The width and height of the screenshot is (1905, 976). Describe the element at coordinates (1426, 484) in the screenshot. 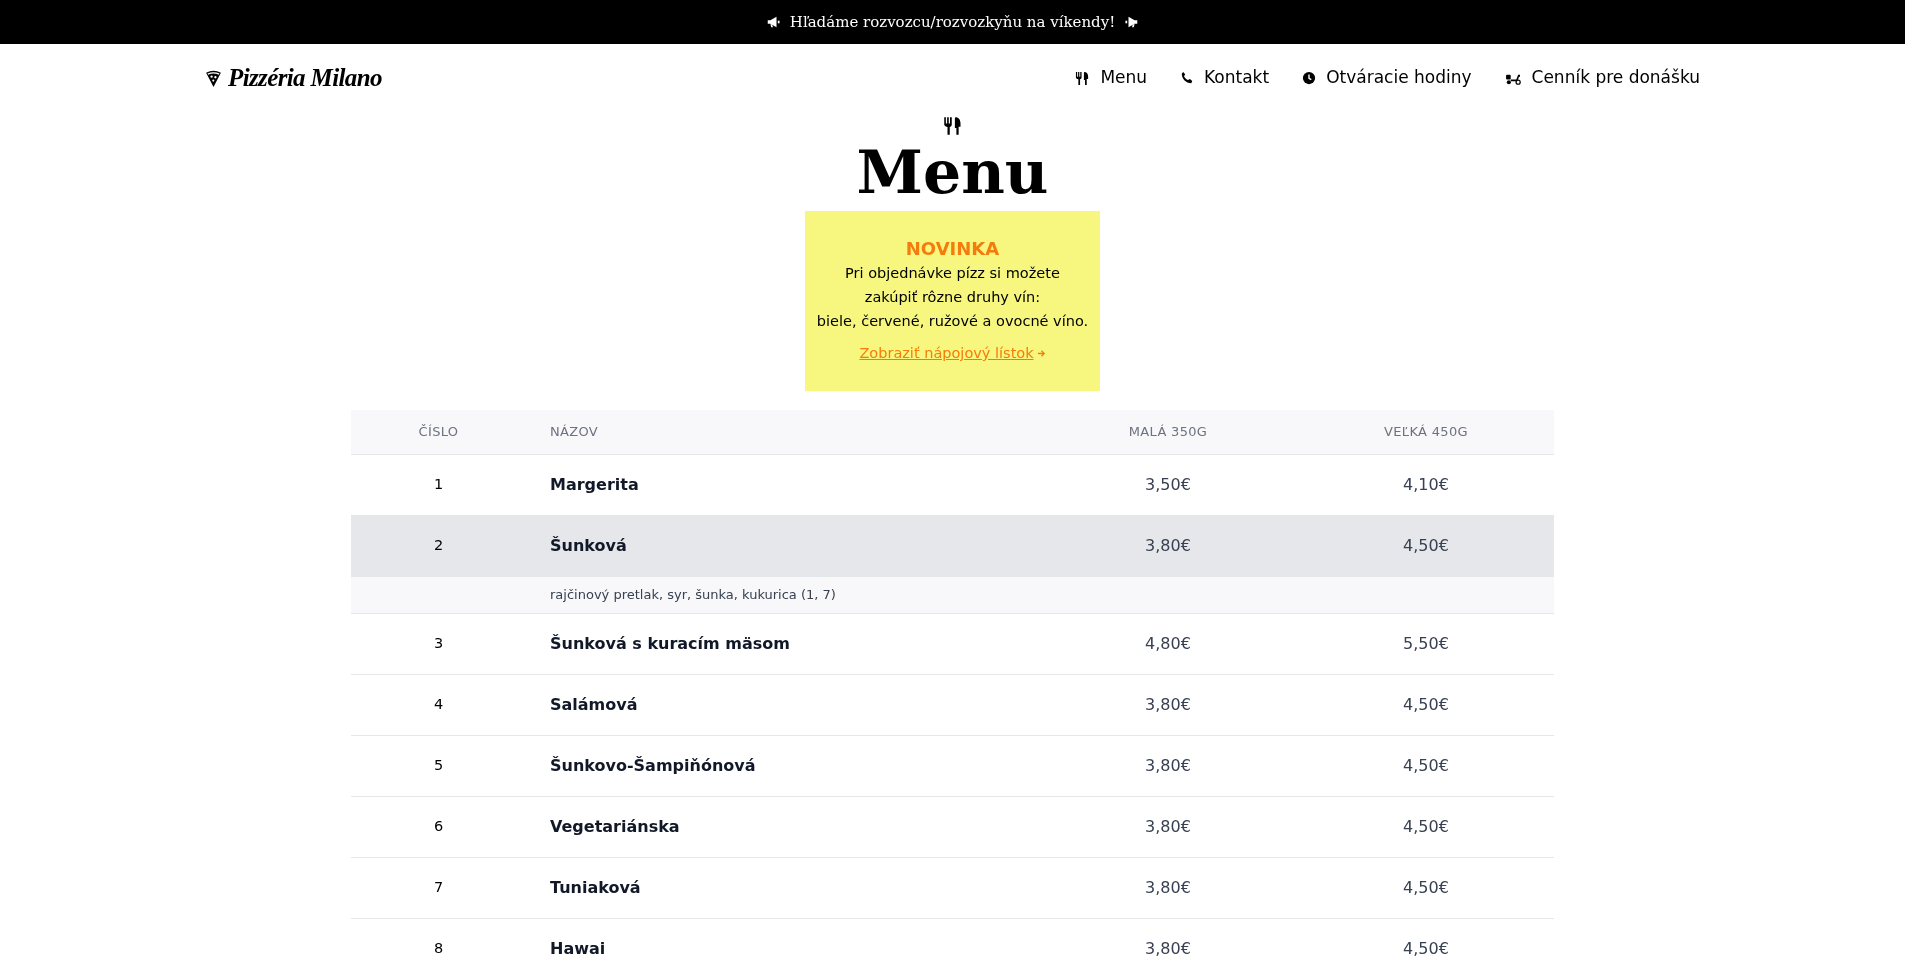

I see `price-cell-text: 4,10€` at that location.